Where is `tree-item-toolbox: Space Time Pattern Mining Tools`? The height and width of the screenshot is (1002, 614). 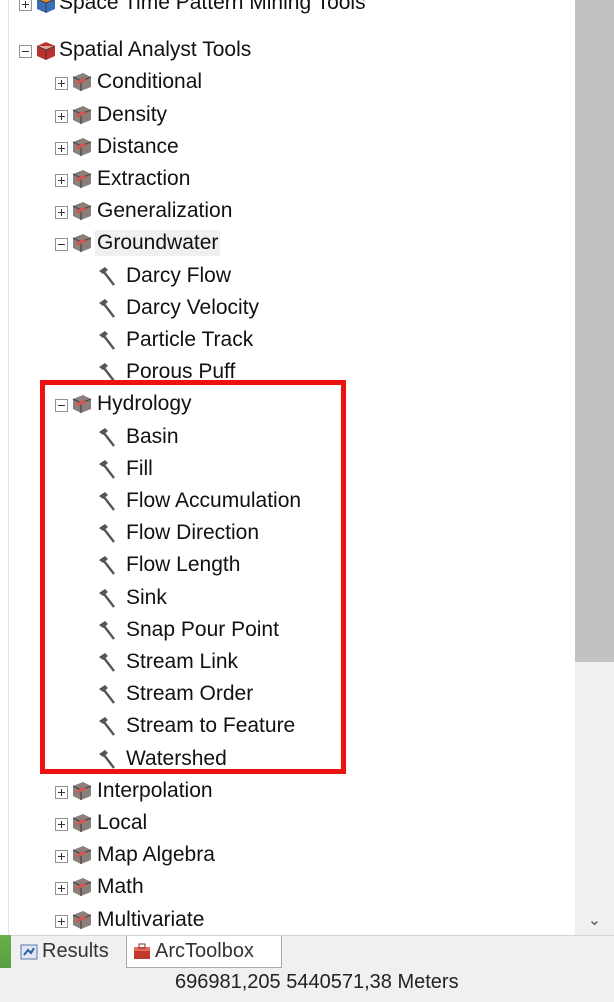 tree-item-toolbox: Space Time Pattern Mining Tools is located at coordinates (289, 9).